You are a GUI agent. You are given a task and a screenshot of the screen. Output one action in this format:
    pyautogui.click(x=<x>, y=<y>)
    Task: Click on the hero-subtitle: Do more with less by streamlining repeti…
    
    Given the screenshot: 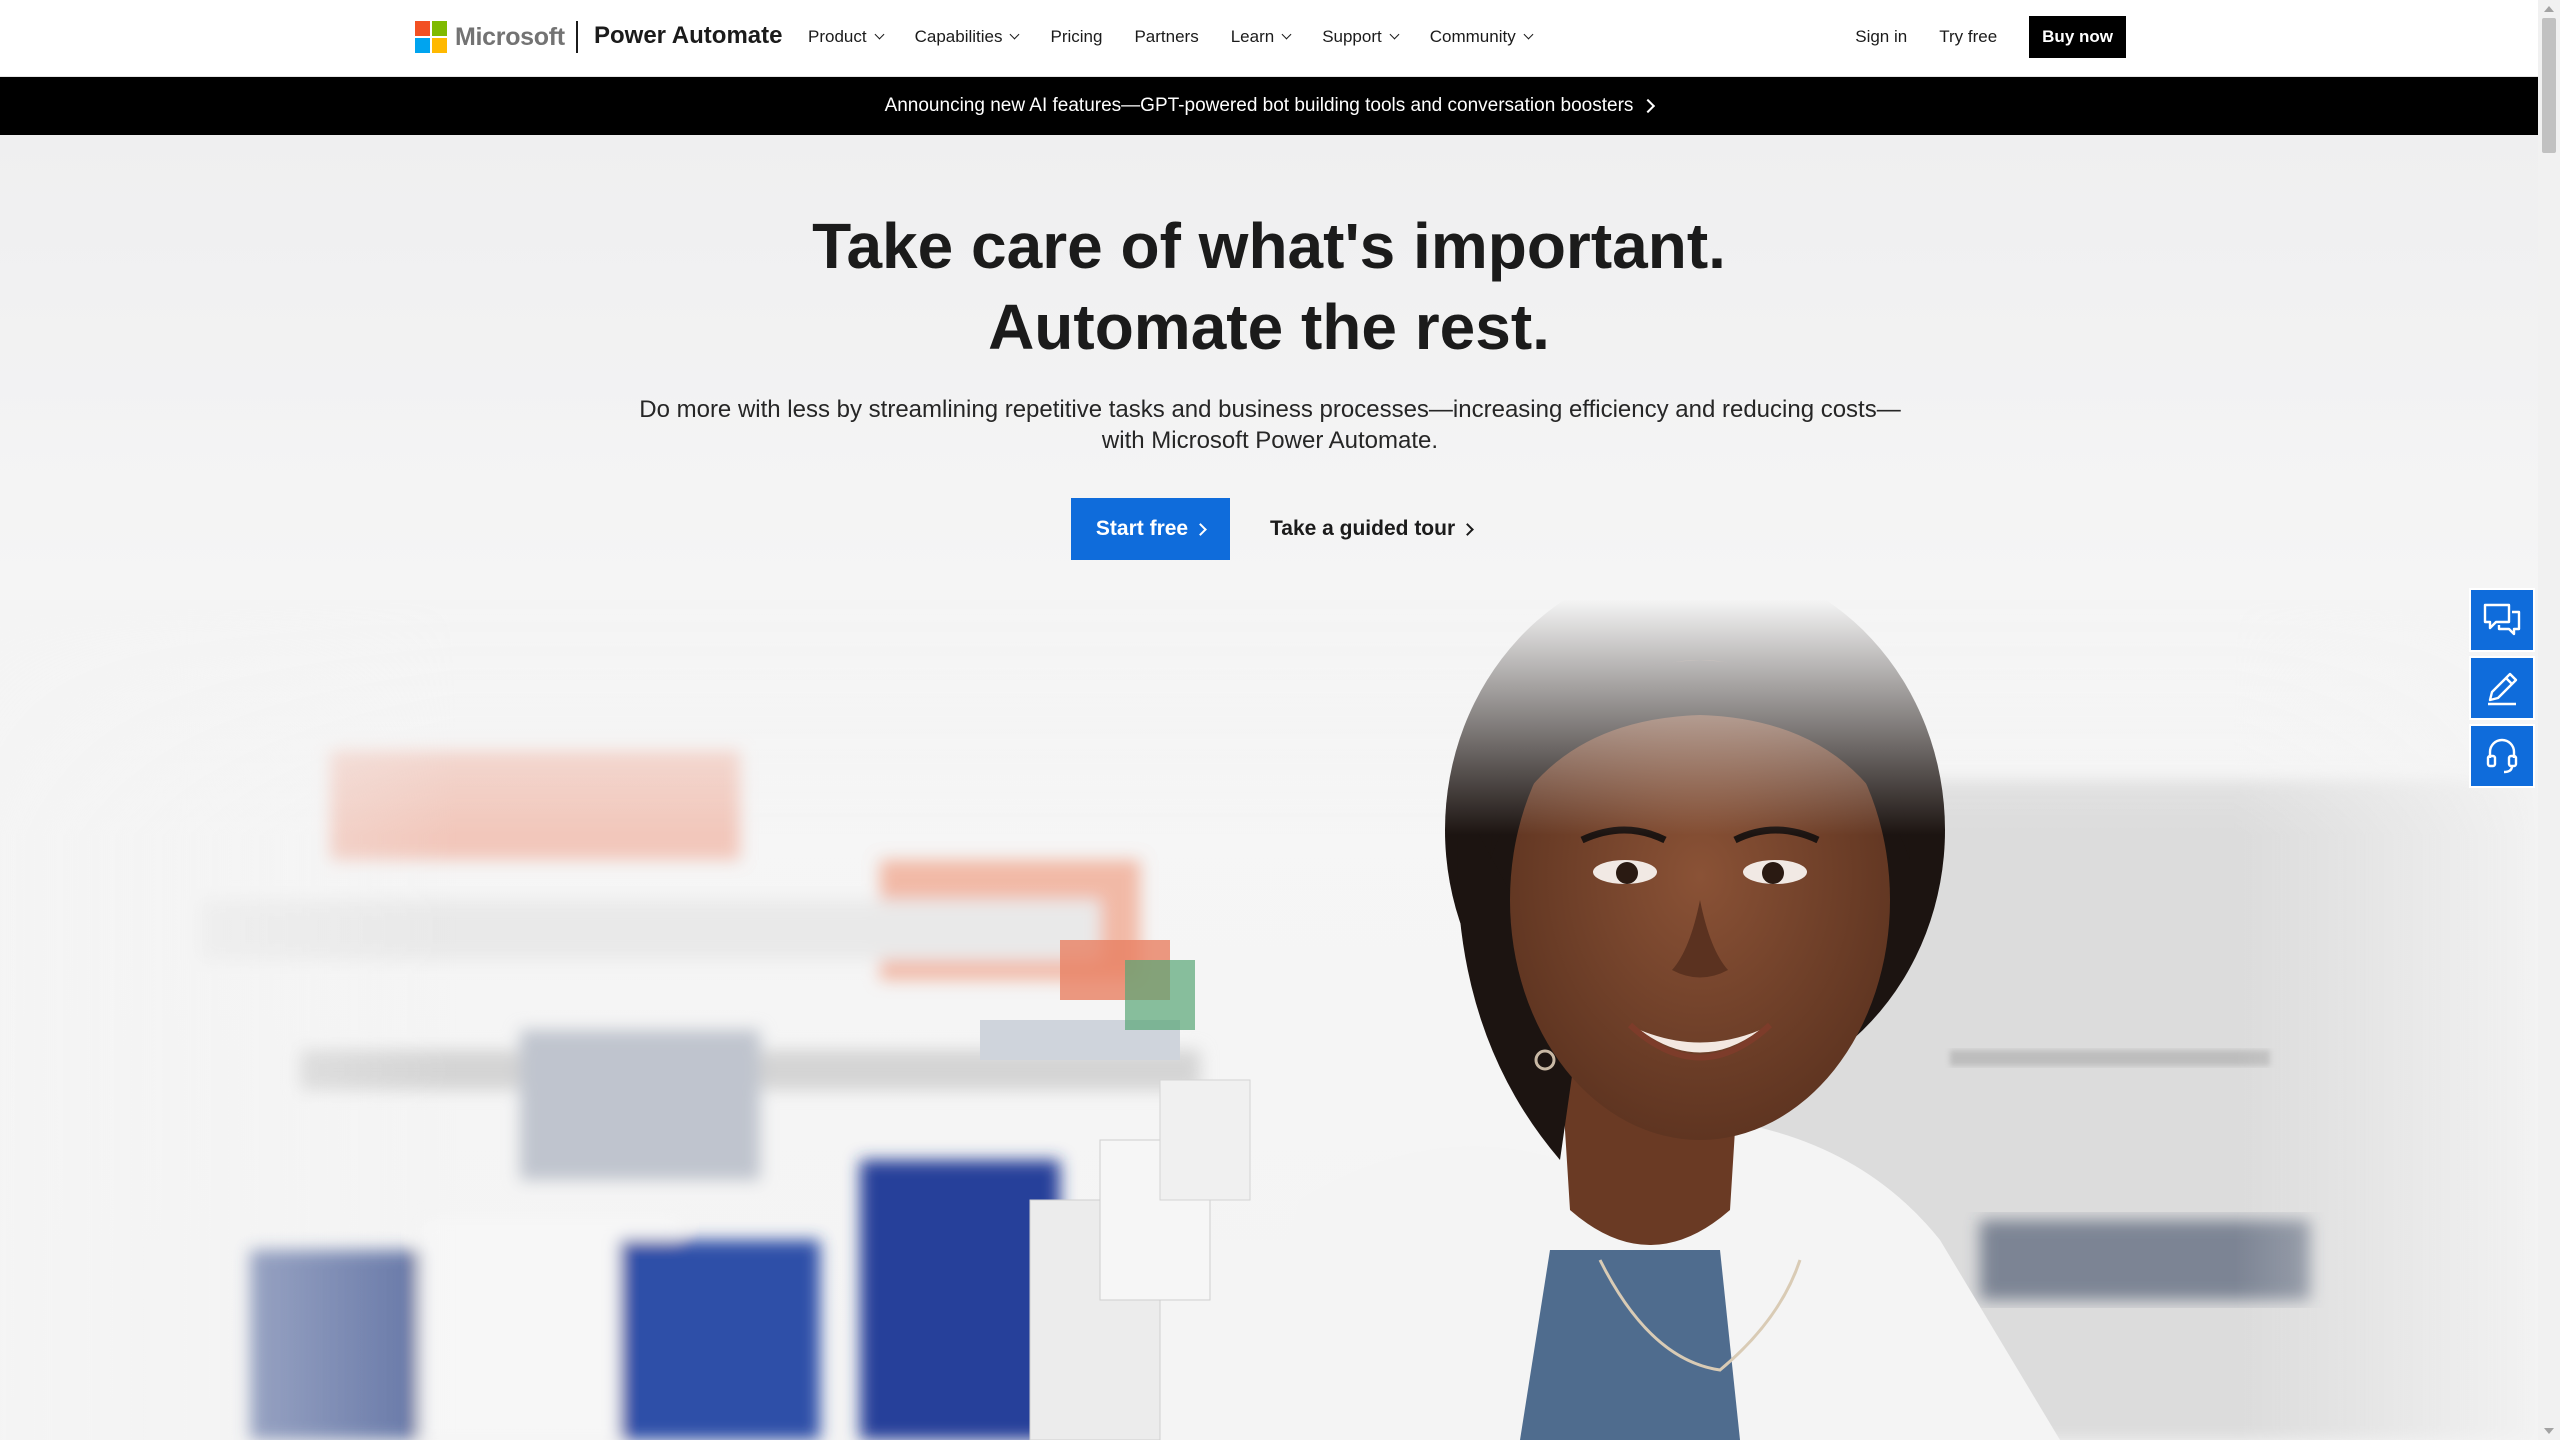 What is the action you would take?
    pyautogui.click(x=1270, y=425)
    